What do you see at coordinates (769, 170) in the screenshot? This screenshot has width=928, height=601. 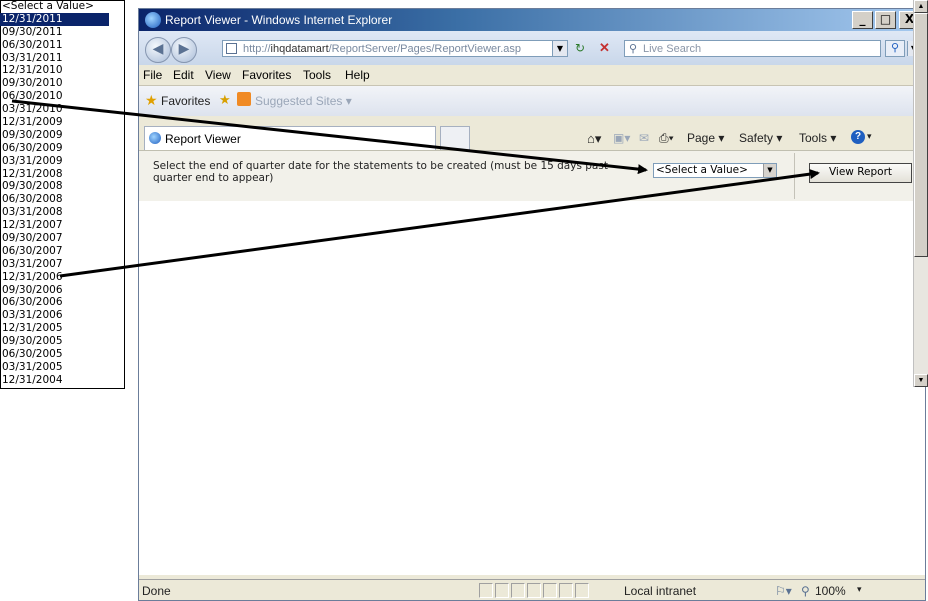 I see `select-arrow-icon: ▼` at bounding box center [769, 170].